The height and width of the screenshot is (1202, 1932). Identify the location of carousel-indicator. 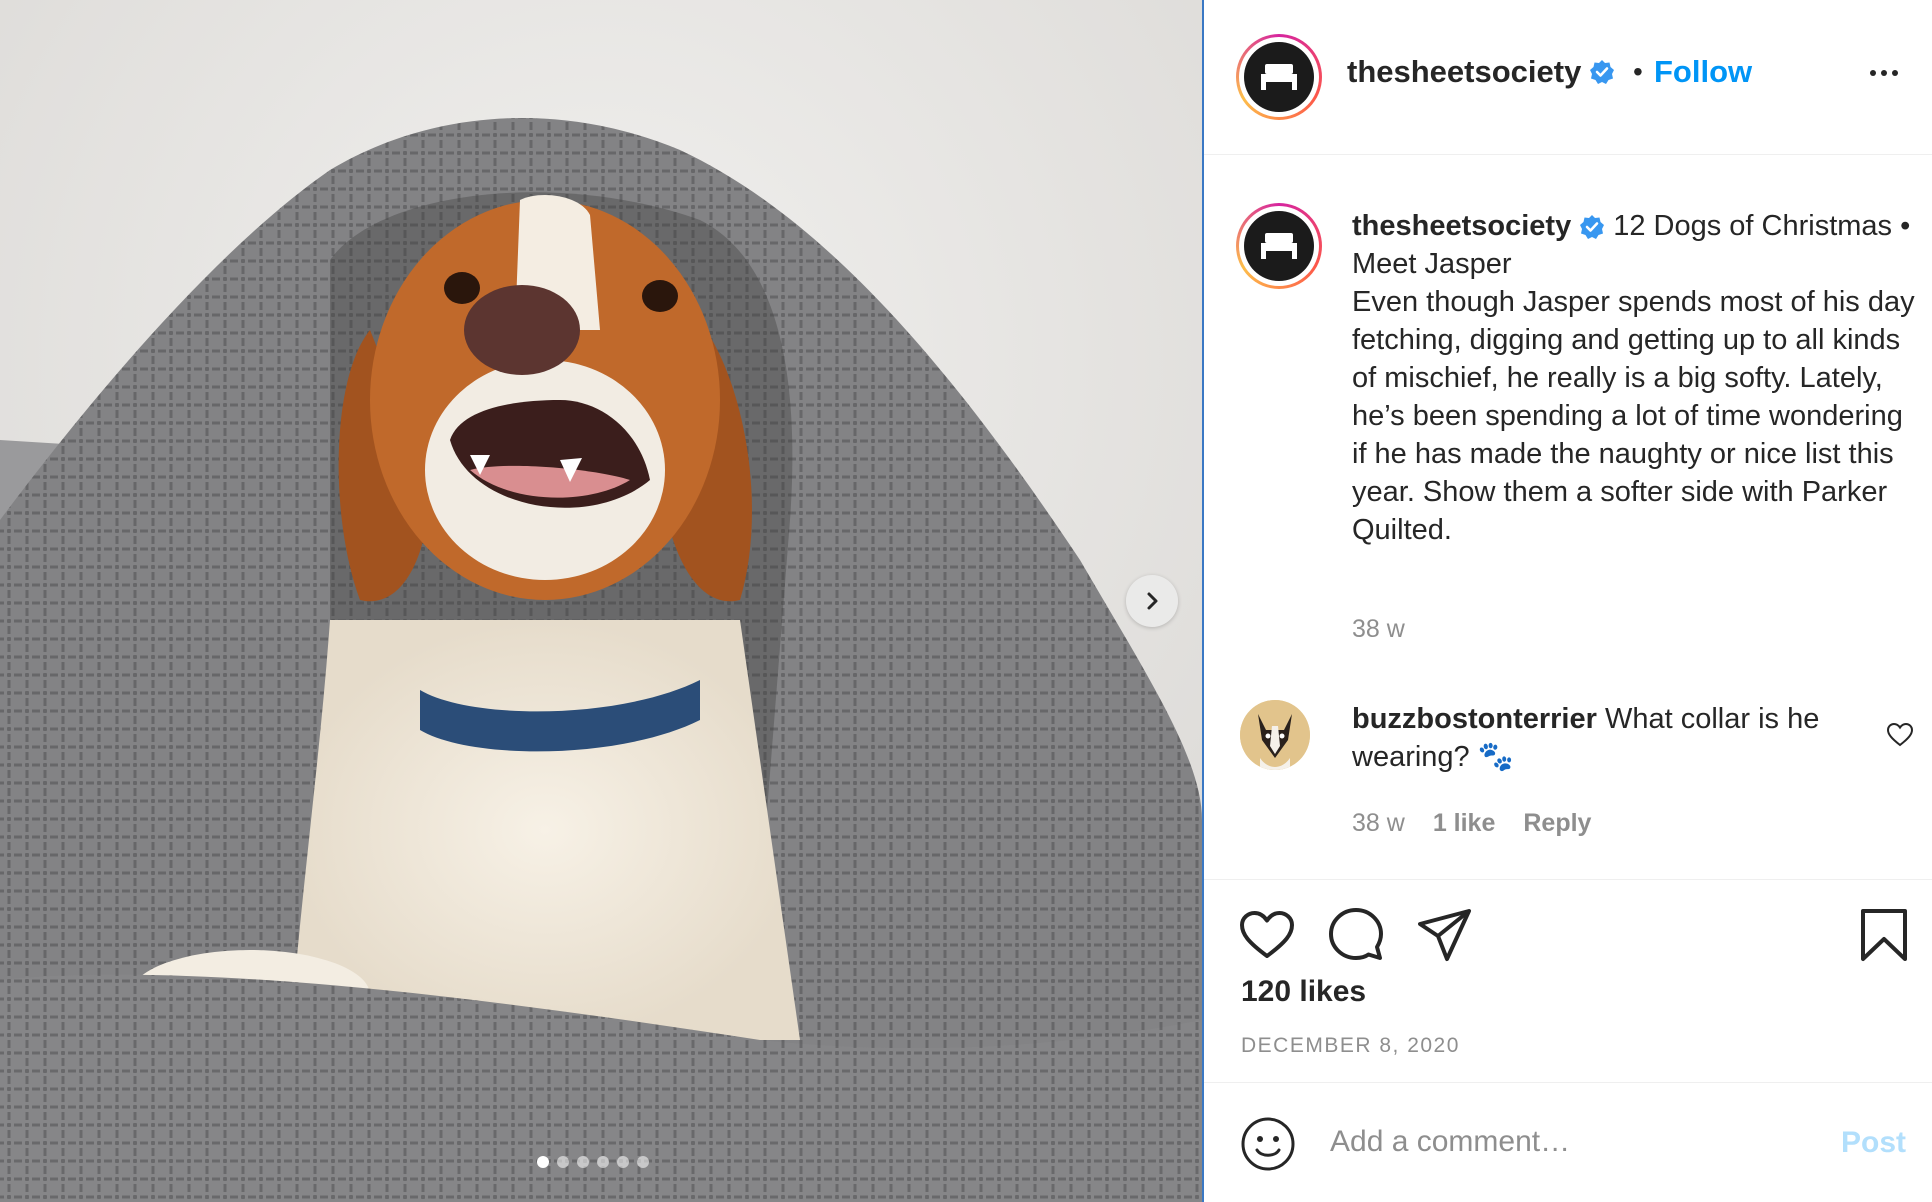
(593, 1162).